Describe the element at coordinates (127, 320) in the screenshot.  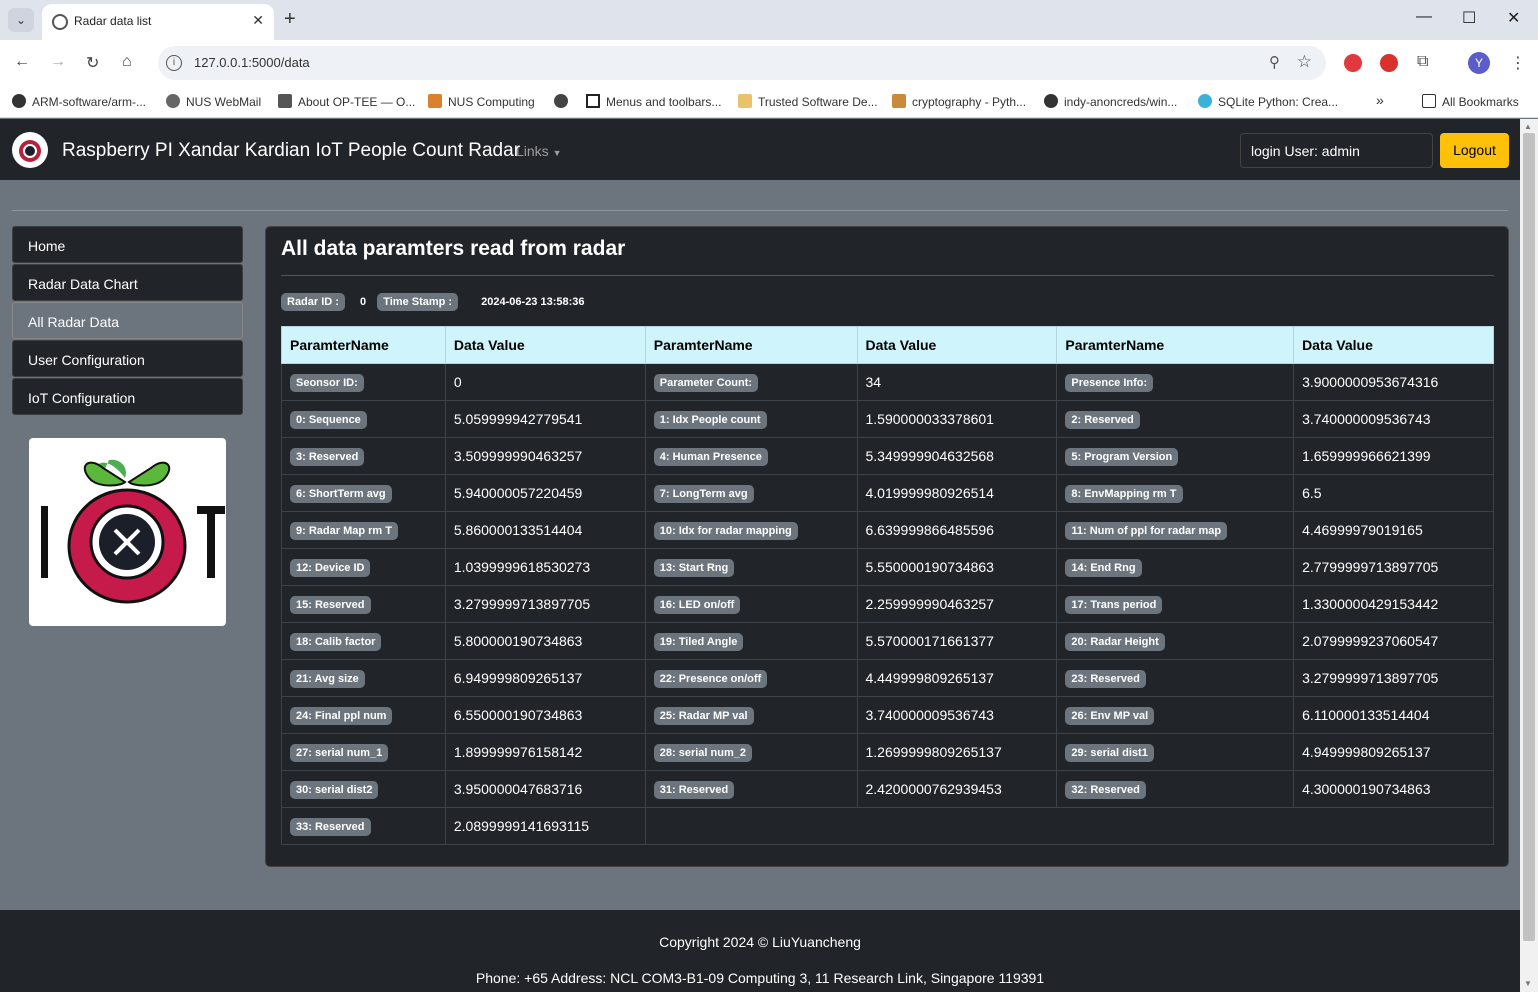
I see `sidebar-item-all-radar-data: All Radar Data` at that location.